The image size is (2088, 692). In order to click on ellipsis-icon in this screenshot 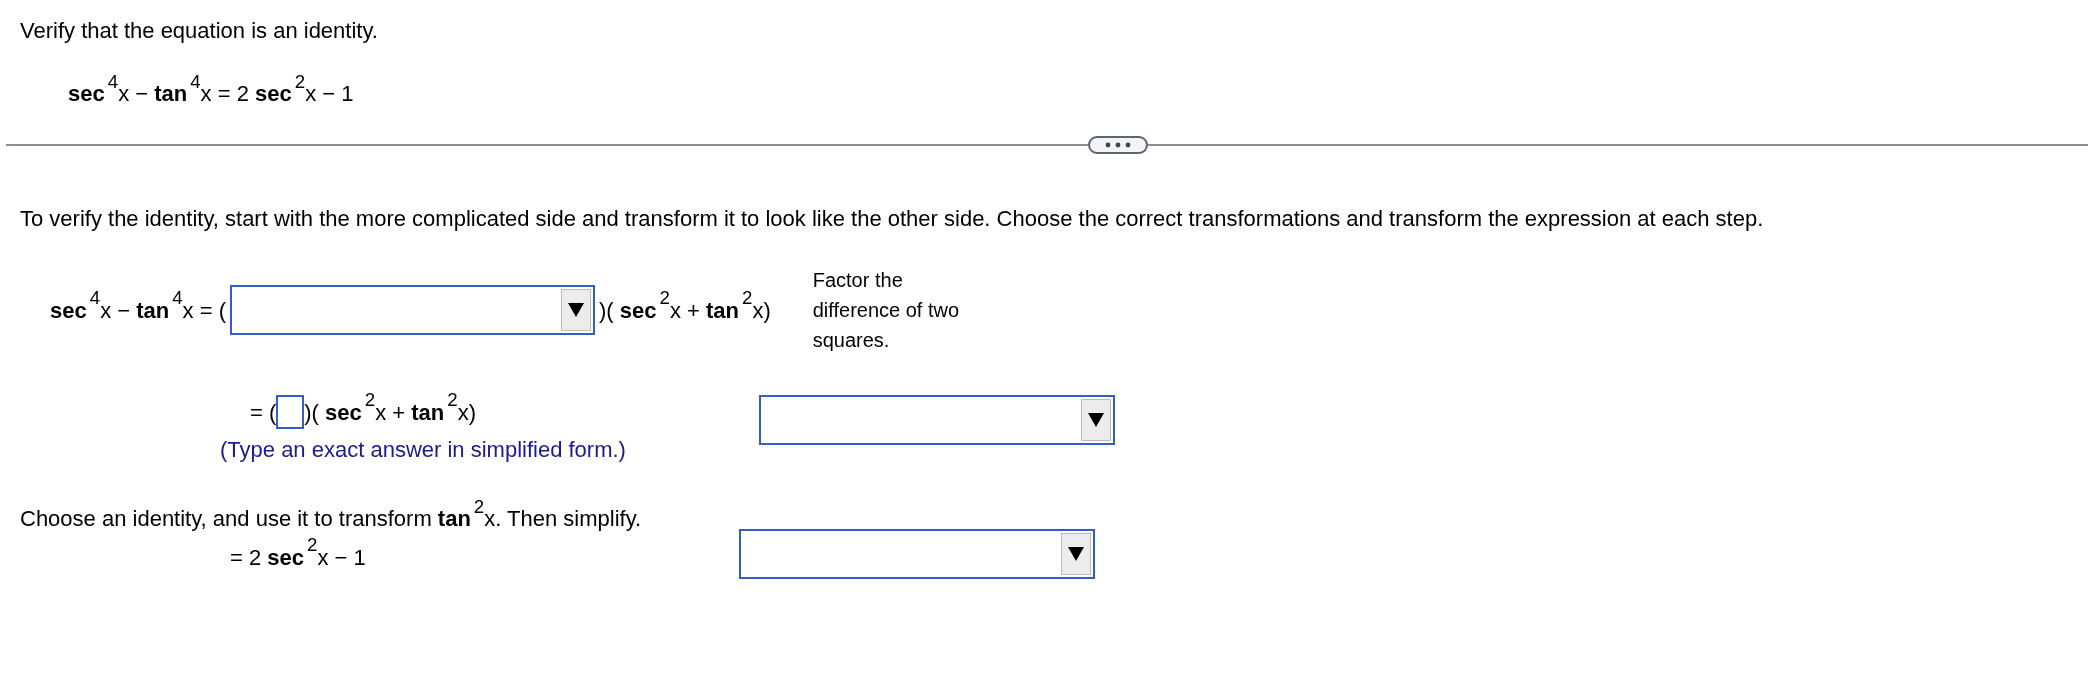, I will do `click(1118, 145)`.